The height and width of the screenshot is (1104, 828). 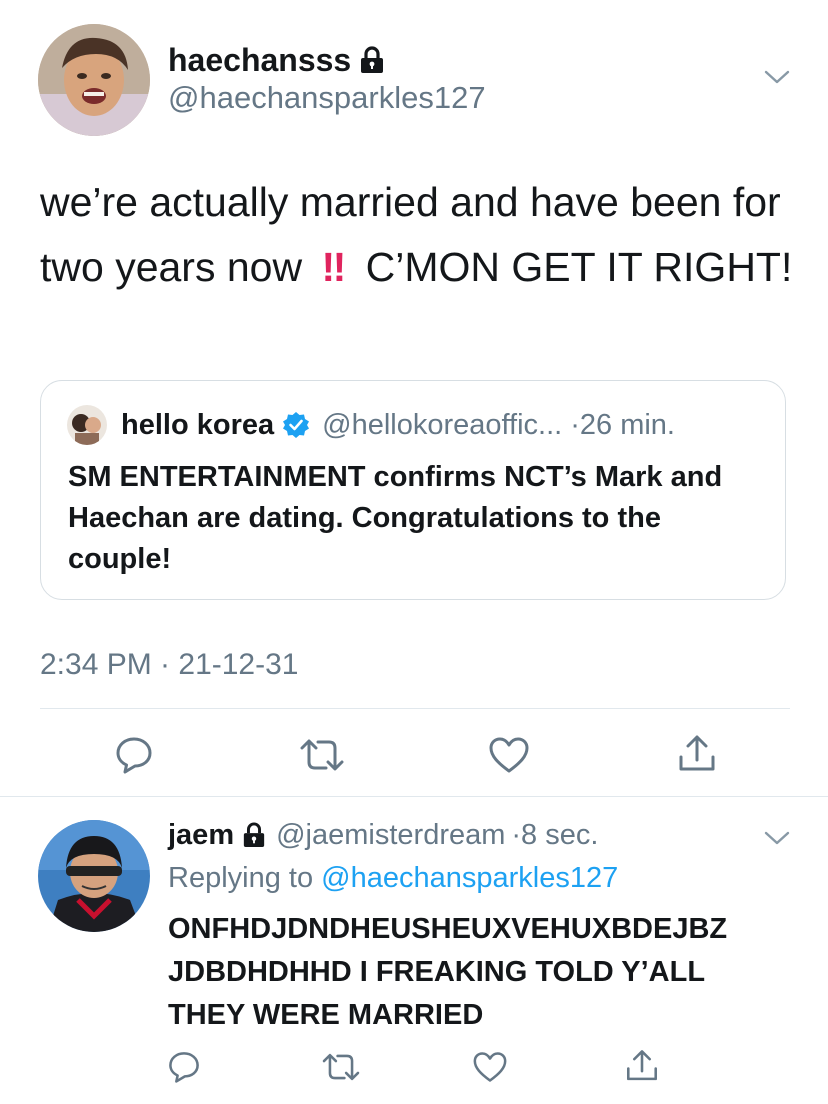 I want to click on reply-tweet-time: ·8 sec., so click(x=555, y=834).